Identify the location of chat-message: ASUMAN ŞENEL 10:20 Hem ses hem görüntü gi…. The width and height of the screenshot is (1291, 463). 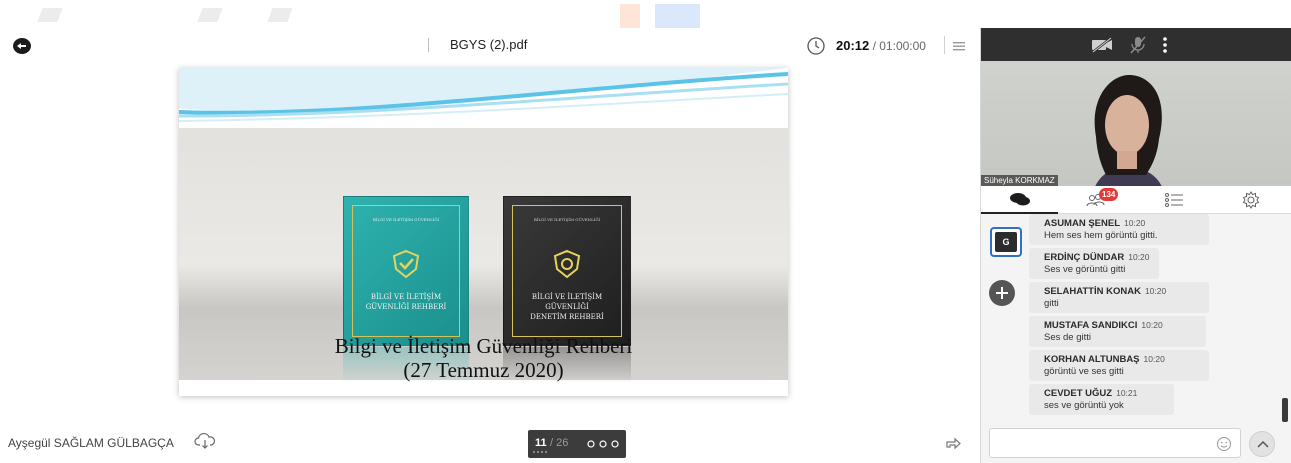
(1119, 229).